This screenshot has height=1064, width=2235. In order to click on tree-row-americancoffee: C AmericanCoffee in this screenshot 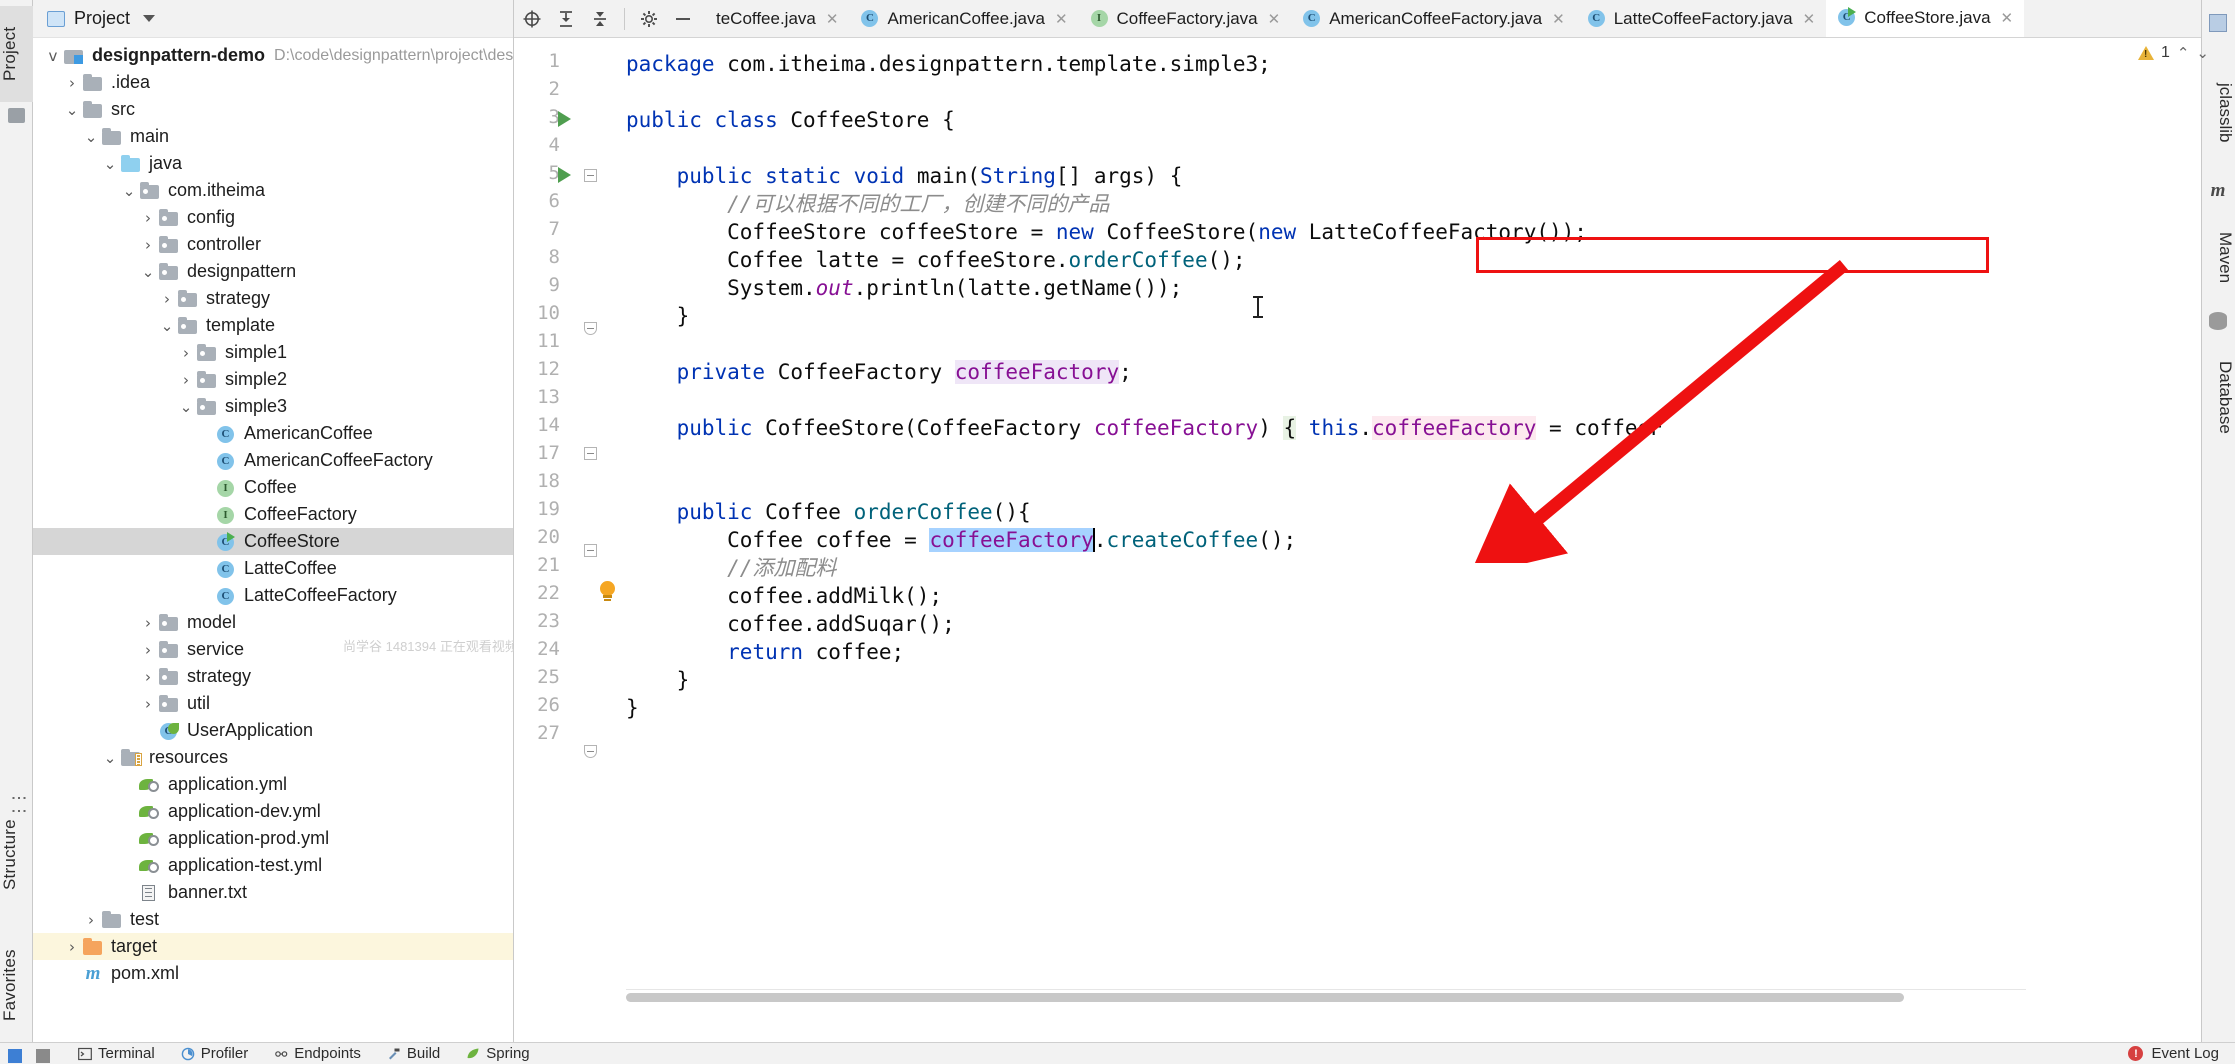, I will do `click(273, 433)`.